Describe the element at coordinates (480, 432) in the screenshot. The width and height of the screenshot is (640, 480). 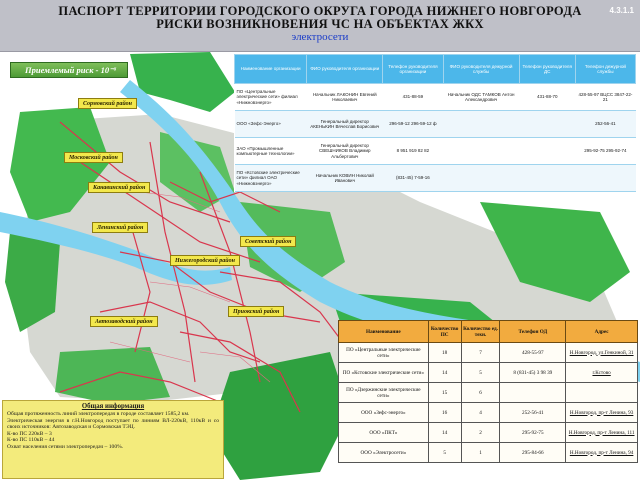
I see `cell-tech: 2` at that location.